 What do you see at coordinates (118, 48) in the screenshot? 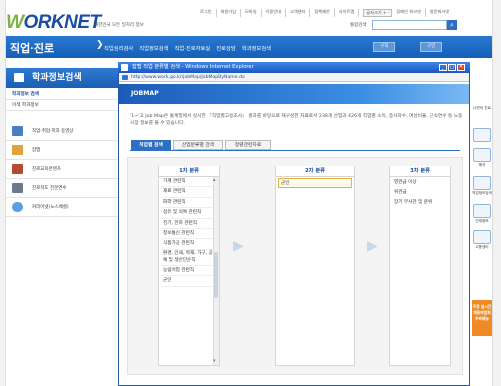
I see `nav-link-aptitude: 직업심리검사` at bounding box center [118, 48].